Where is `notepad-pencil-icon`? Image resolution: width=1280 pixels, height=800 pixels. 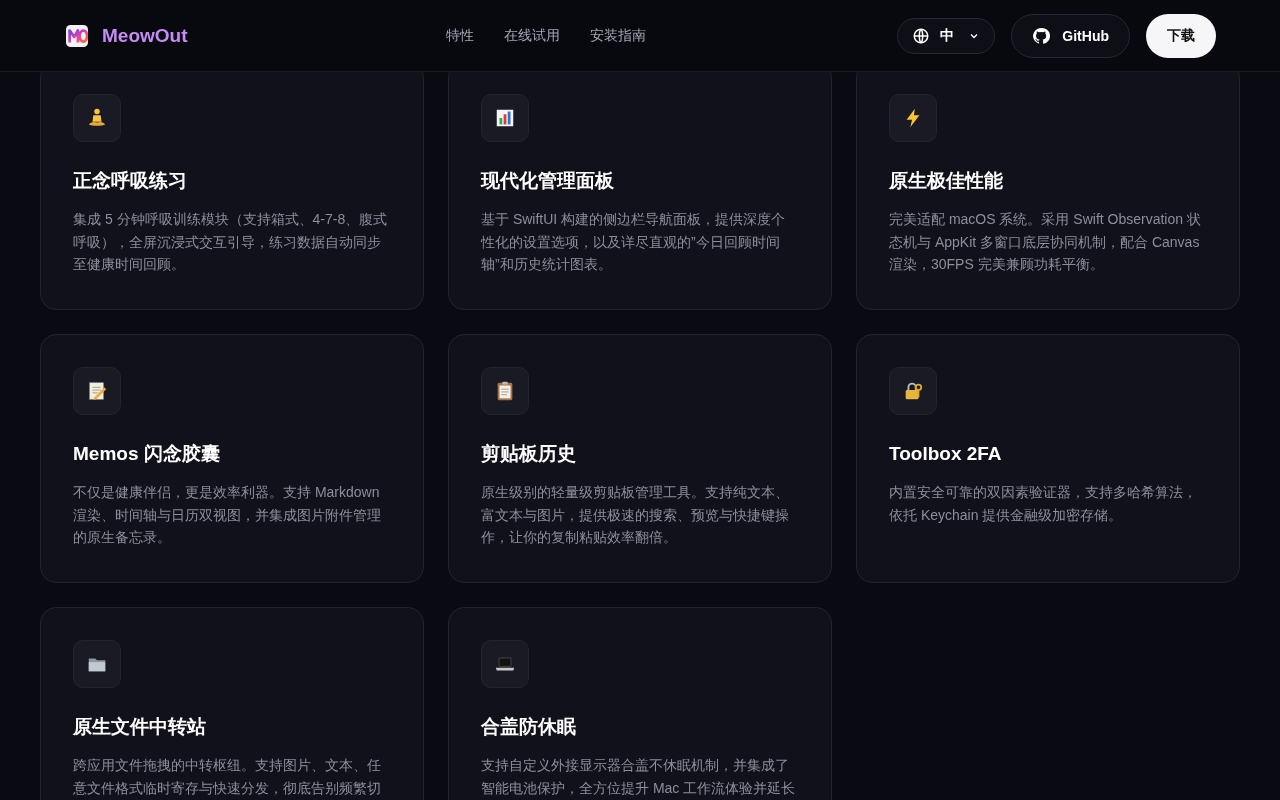
notepad-pencil-icon is located at coordinates (97, 391).